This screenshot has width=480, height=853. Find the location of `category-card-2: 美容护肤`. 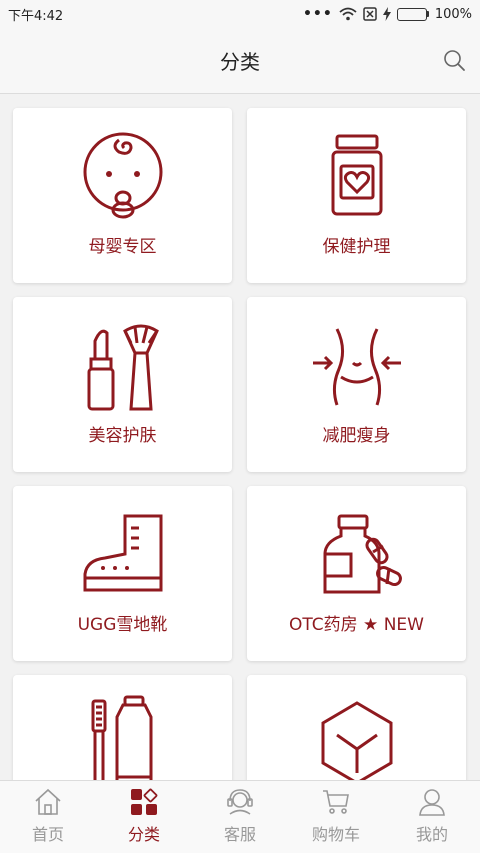

category-card-2: 美容护肤 is located at coordinates (122, 384).